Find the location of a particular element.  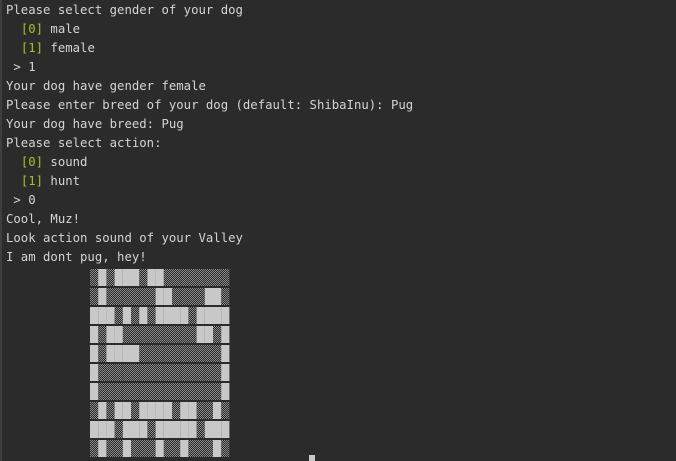

console-text-line: I am dont pug, hey! is located at coordinates (76, 257).